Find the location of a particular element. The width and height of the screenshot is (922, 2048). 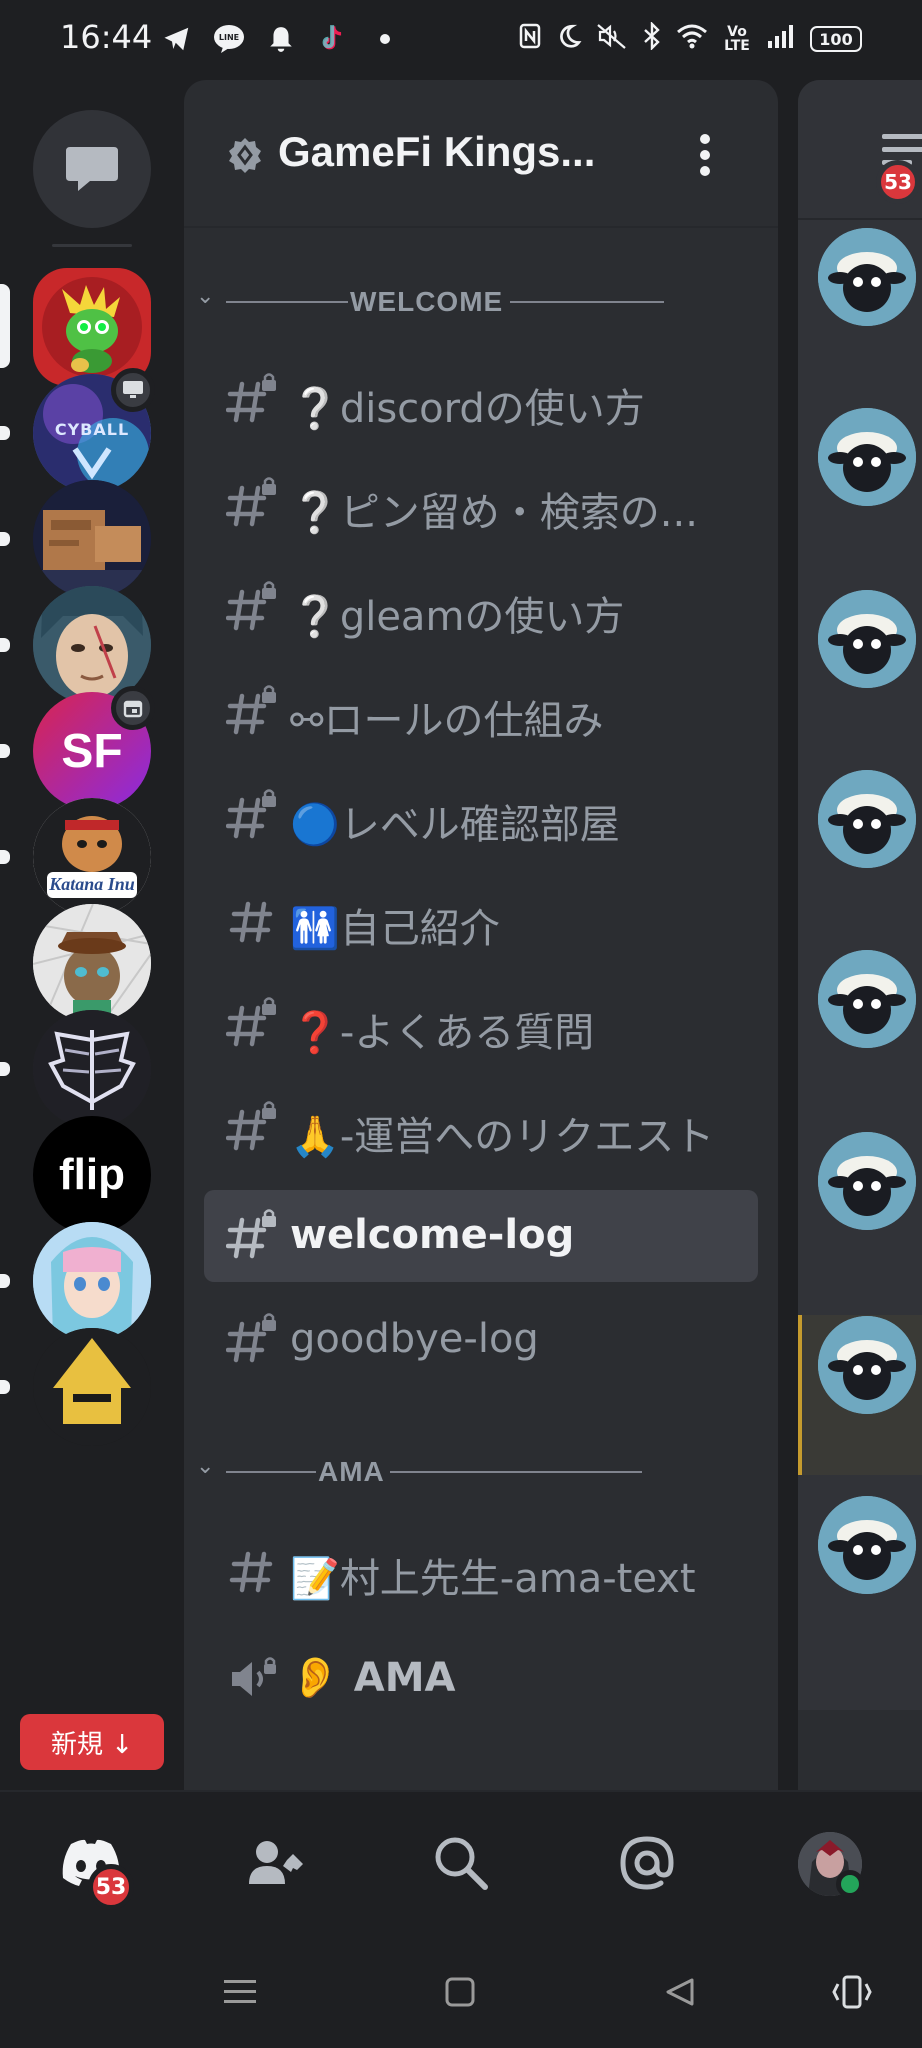

katana-inu-icon is located at coordinates (92, 857).